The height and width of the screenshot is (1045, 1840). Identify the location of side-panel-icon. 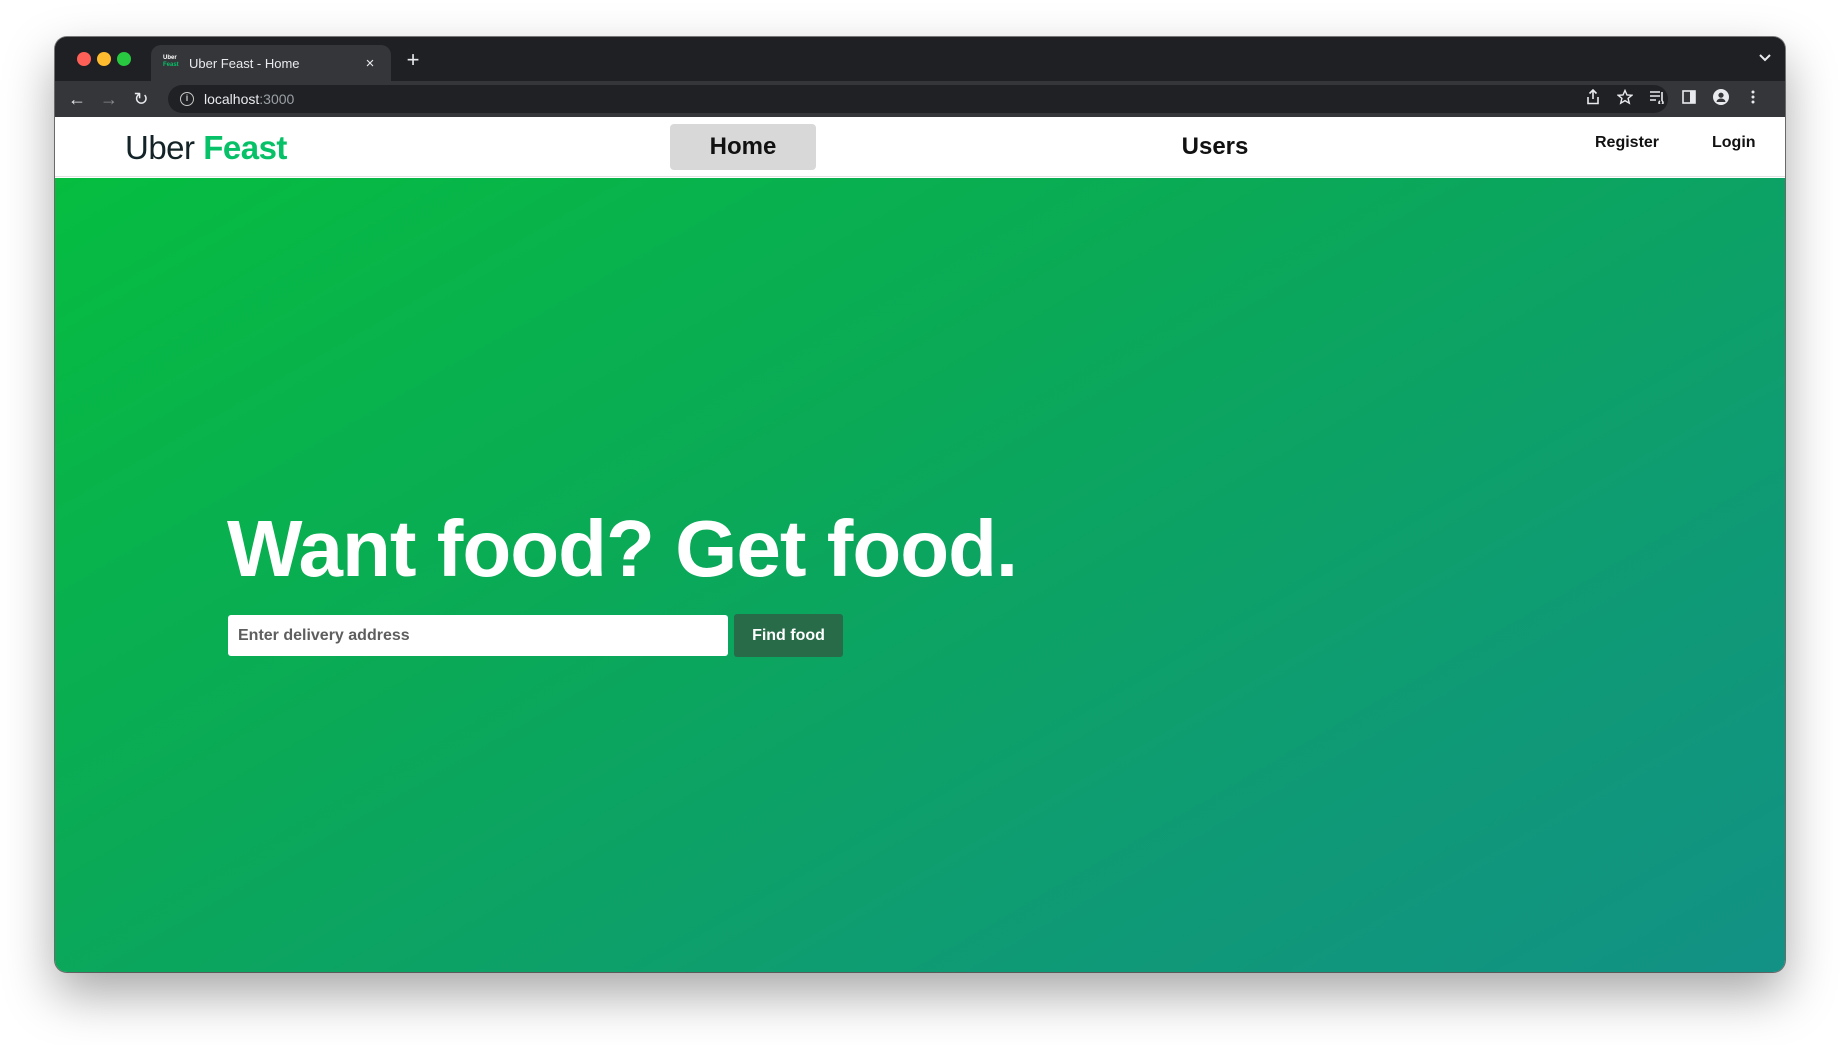
(1689, 99).